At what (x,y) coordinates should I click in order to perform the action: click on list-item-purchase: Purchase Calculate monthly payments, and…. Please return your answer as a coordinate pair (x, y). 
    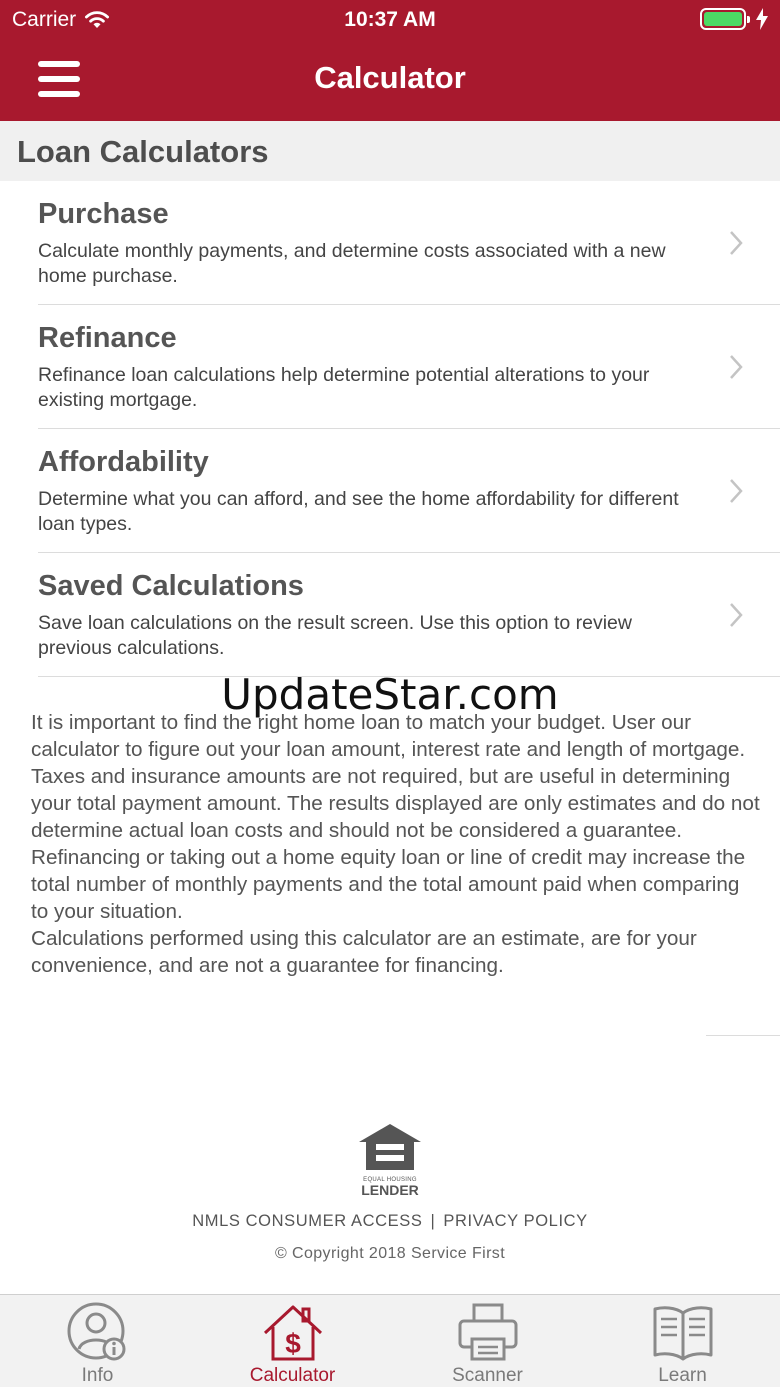
    Looking at the image, I should click on (390, 243).